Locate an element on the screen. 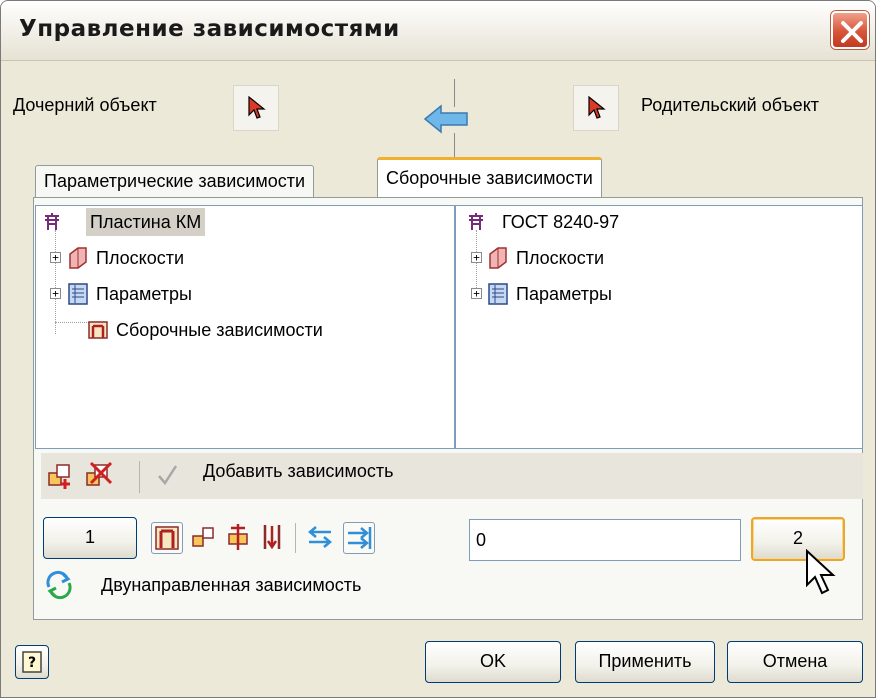 This screenshot has height=698, width=876. coincidence-icon is located at coordinates (167, 538).